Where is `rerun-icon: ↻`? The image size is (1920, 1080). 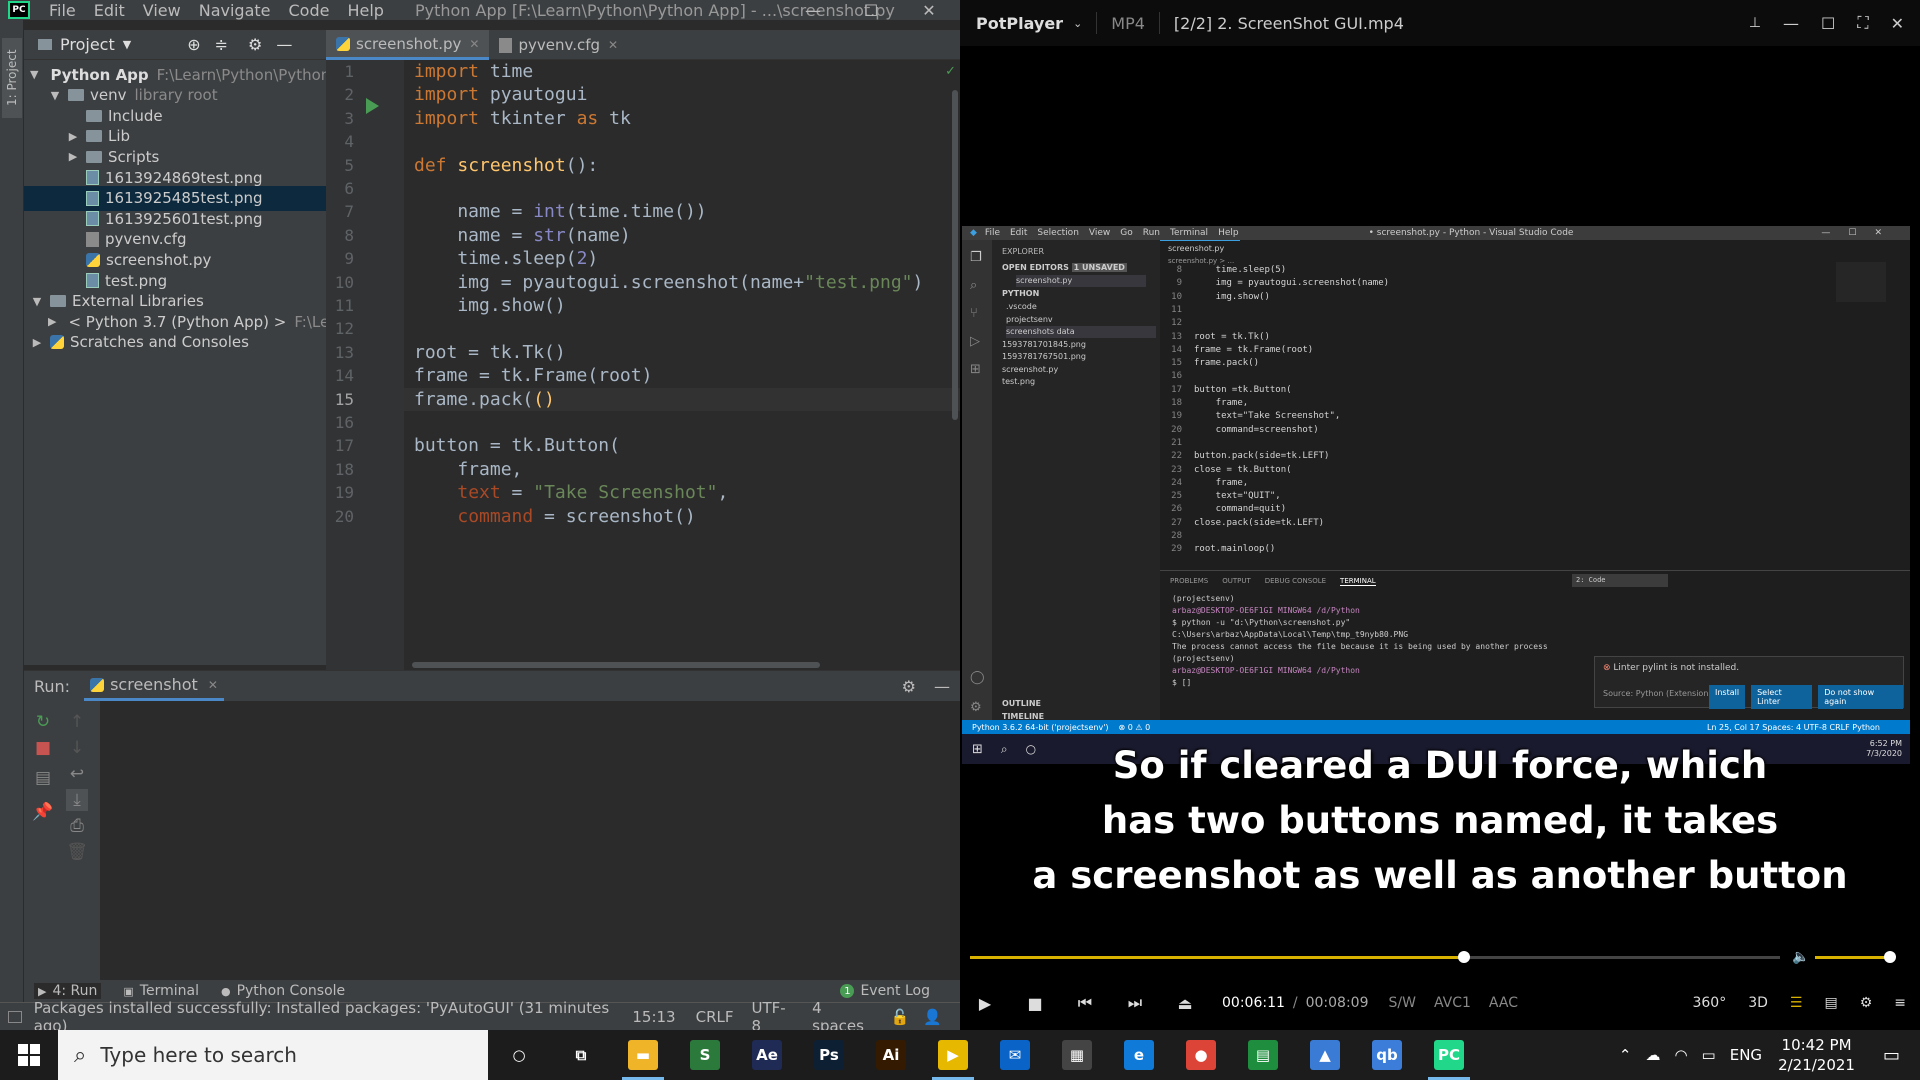 rerun-icon: ↻ is located at coordinates (43, 722).